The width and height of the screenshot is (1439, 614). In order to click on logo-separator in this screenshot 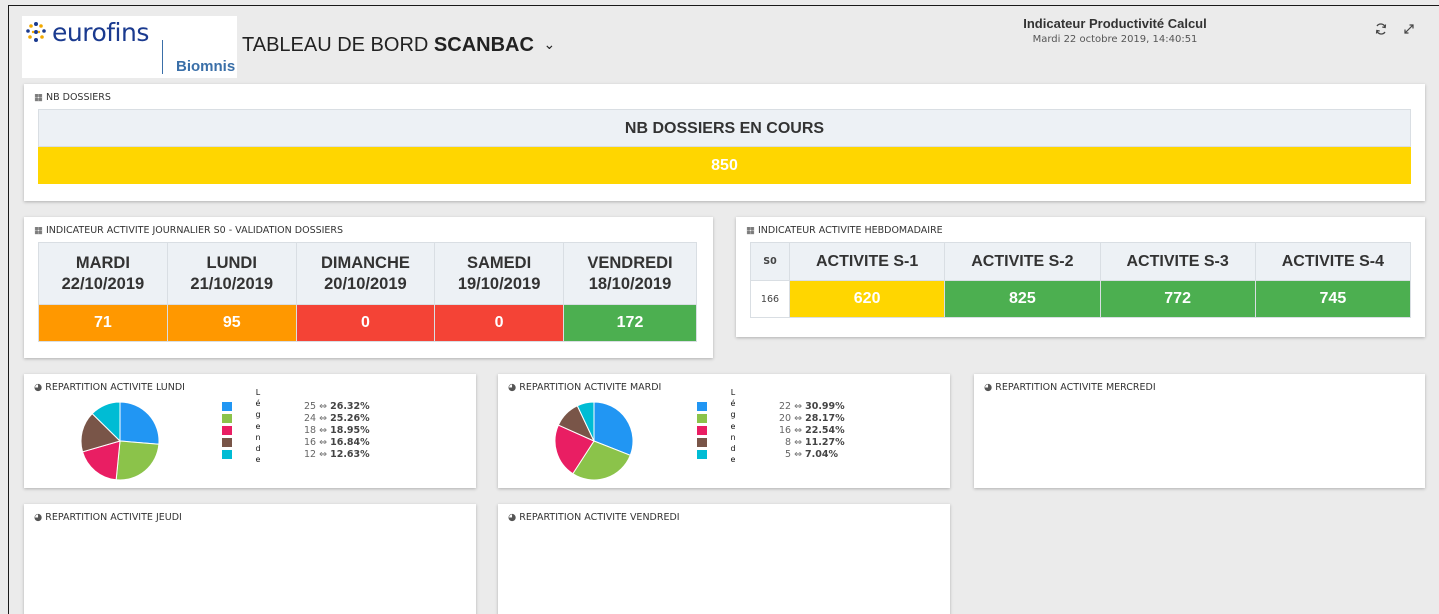, I will do `click(162, 57)`.